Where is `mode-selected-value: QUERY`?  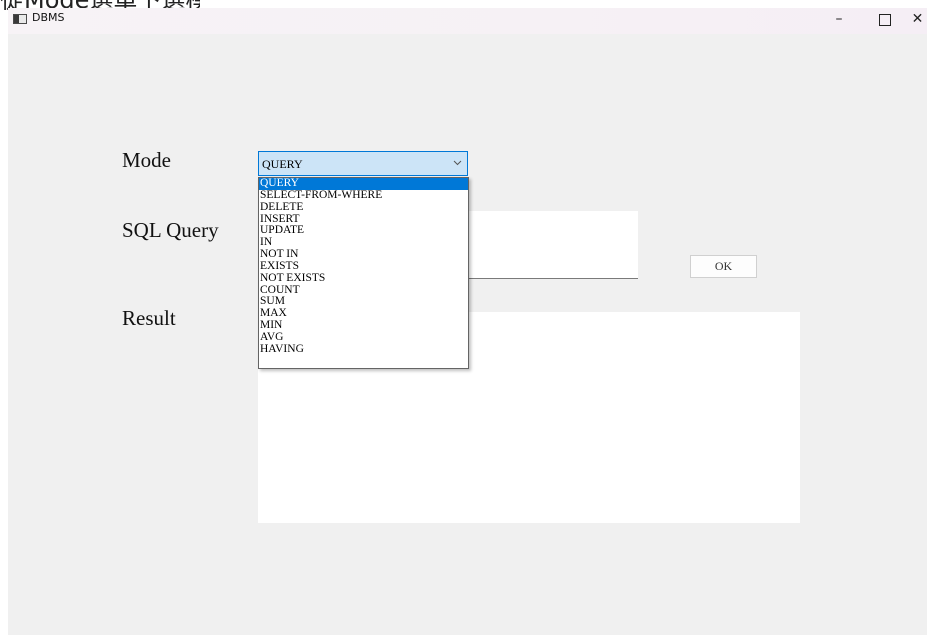 mode-selected-value: QUERY is located at coordinates (282, 164).